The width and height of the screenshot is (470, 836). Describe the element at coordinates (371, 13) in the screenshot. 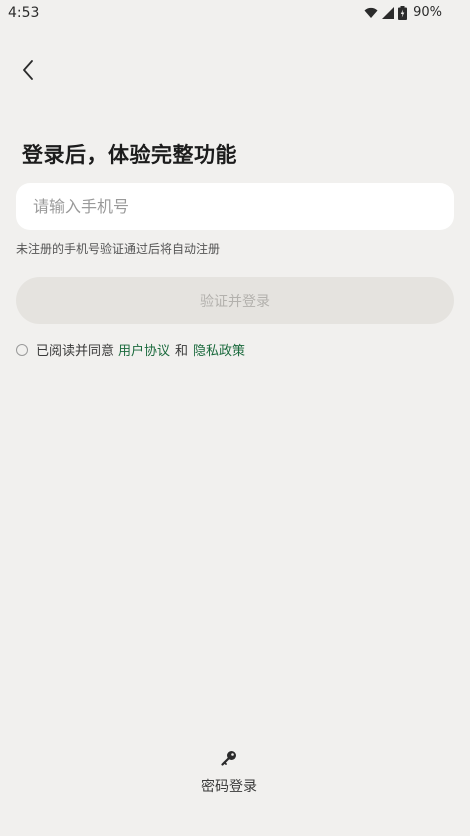

I see `wifi-icon` at that location.